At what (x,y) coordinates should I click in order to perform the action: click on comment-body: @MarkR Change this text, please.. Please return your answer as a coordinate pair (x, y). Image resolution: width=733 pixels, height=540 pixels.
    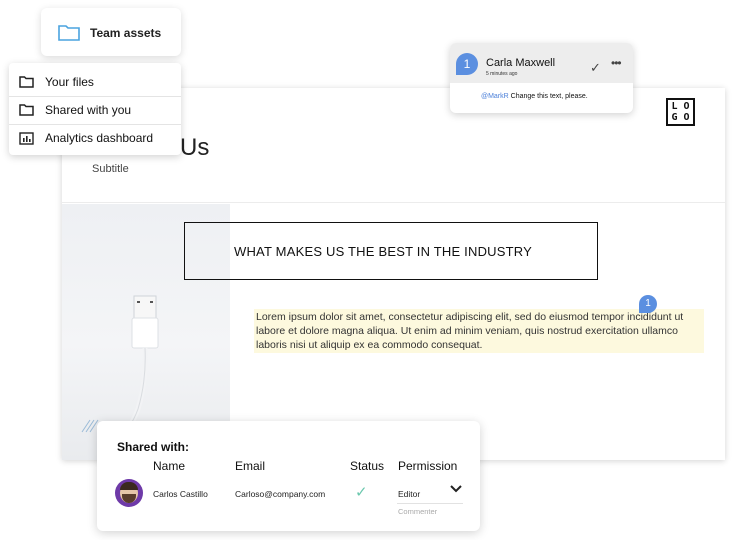
    Looking at the image, I should click on (534, 96).